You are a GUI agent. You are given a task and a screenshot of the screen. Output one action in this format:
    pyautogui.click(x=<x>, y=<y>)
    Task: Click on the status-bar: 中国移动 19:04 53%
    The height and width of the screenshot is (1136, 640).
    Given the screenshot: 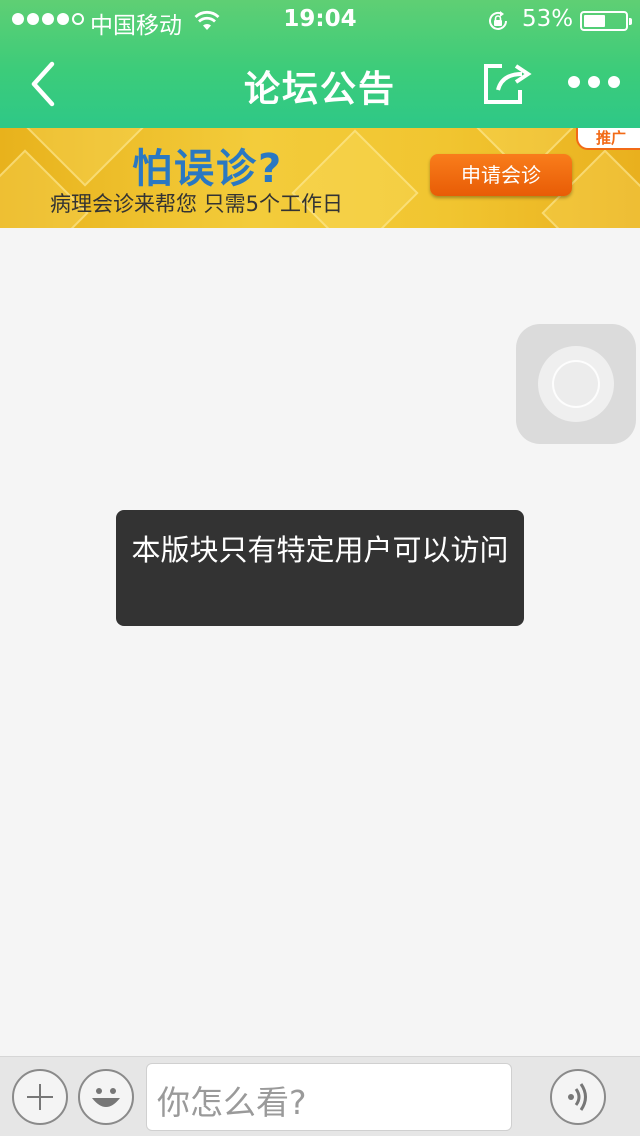 What is the action you would take?
    pyautogui.click(x=320, y=20)
    